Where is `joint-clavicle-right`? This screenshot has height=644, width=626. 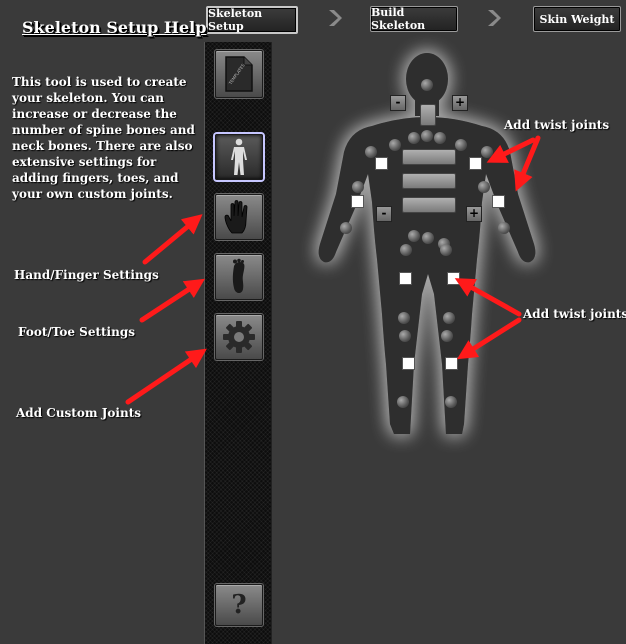 joint-clavicle-right is located at coordinates (440, 138).